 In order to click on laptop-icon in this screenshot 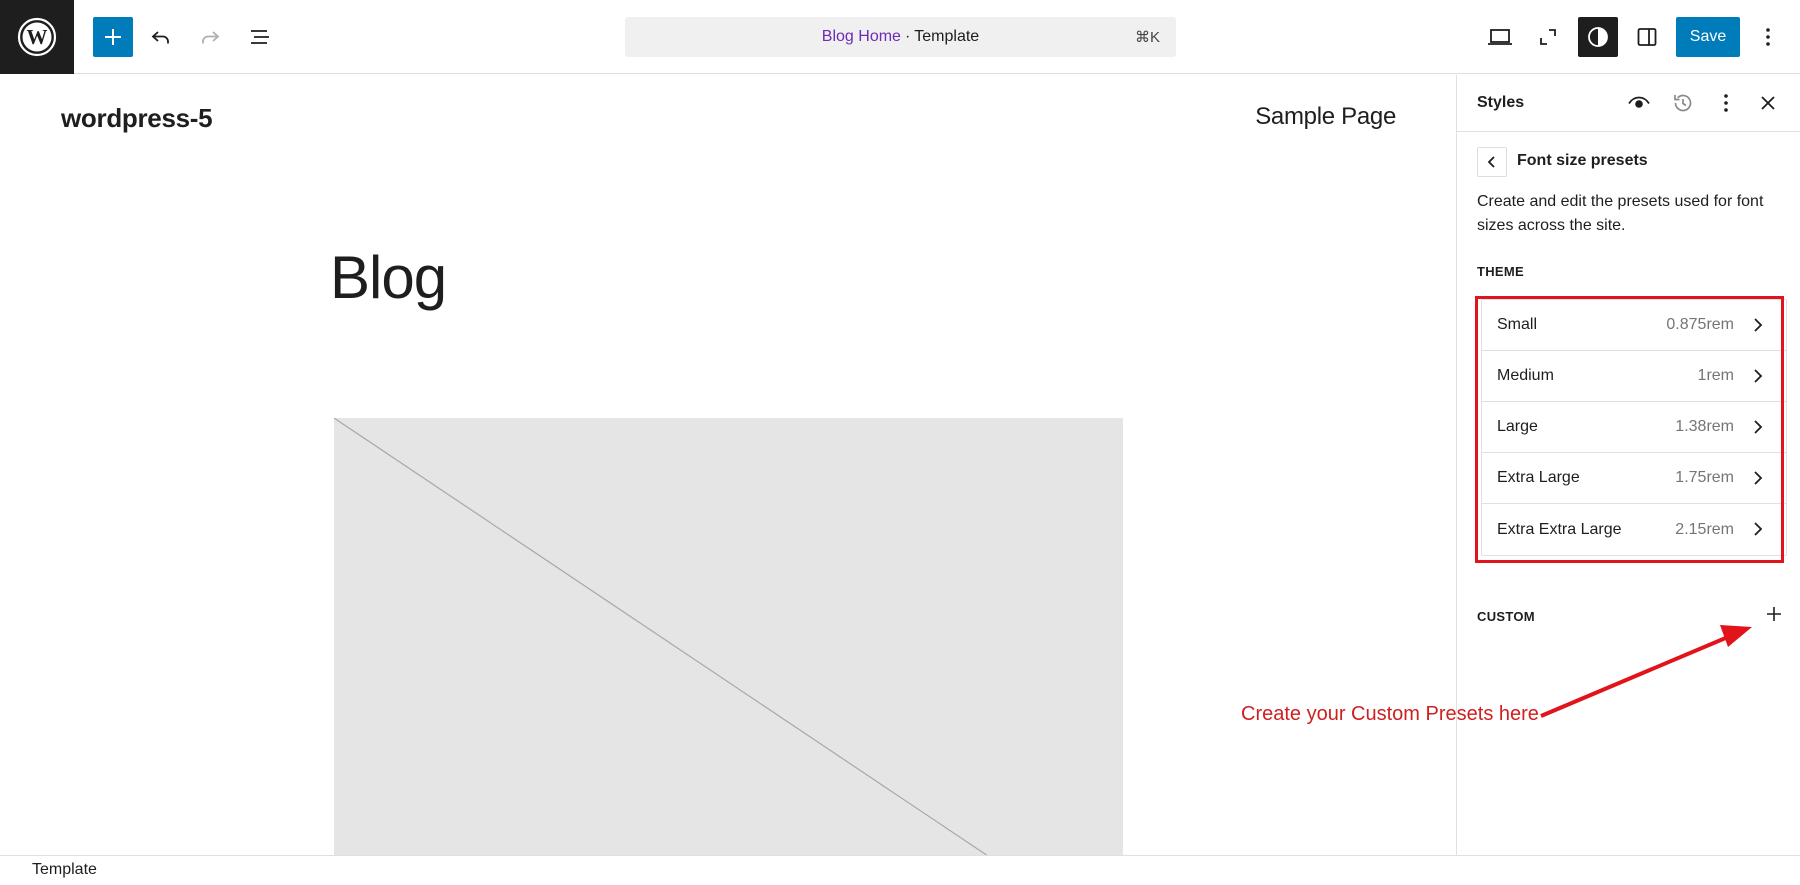, I will do `click(1500, 37)`.